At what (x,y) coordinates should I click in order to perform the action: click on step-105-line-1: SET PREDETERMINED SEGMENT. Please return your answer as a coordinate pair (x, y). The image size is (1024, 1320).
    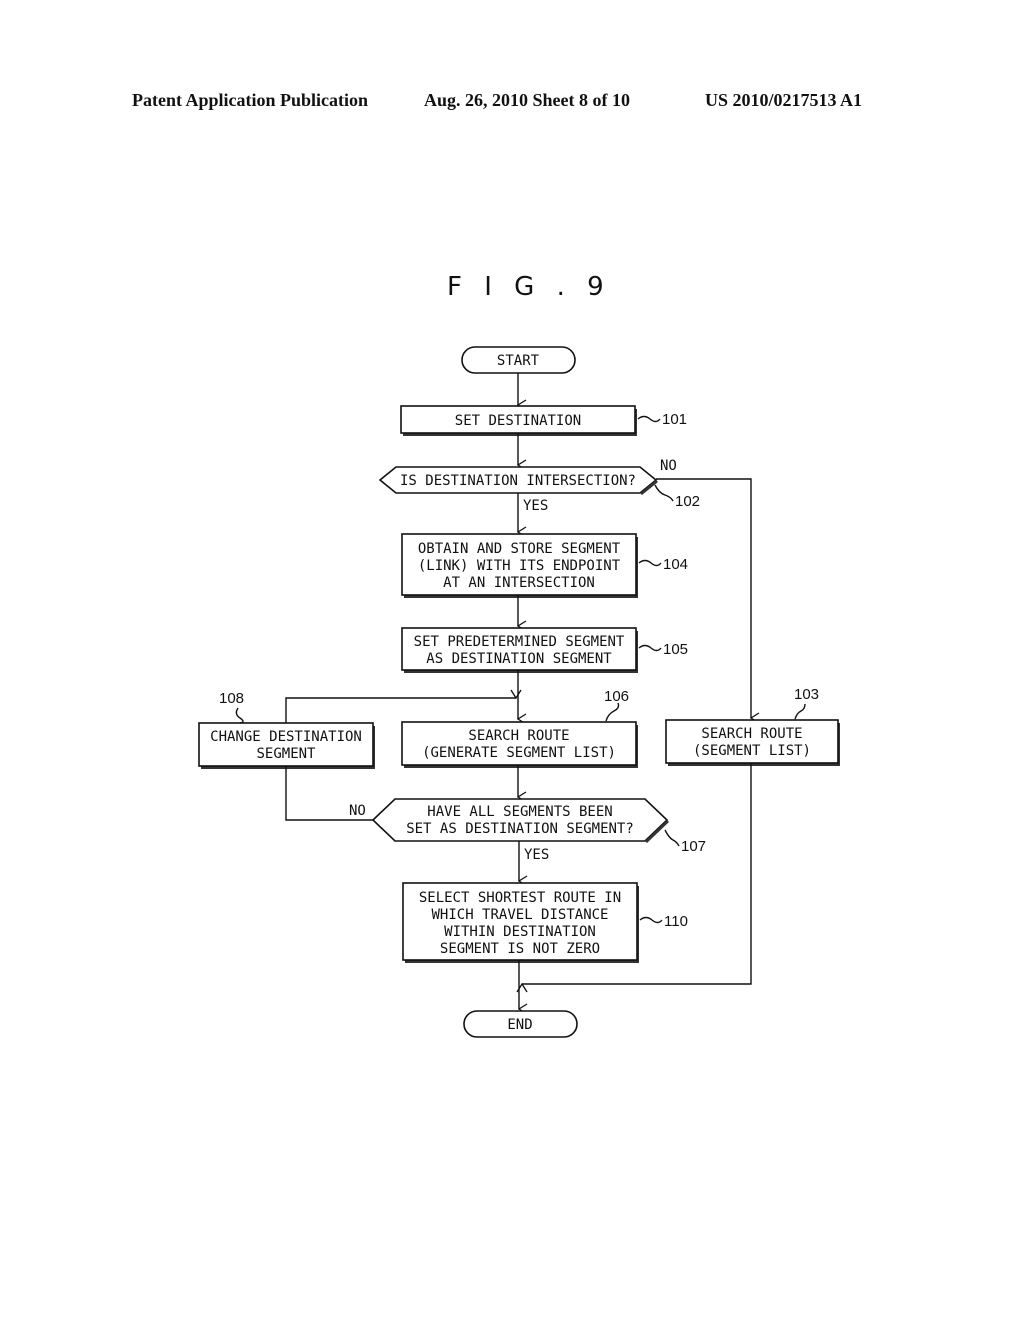
    Looking at the image, I should click on (519, 642).